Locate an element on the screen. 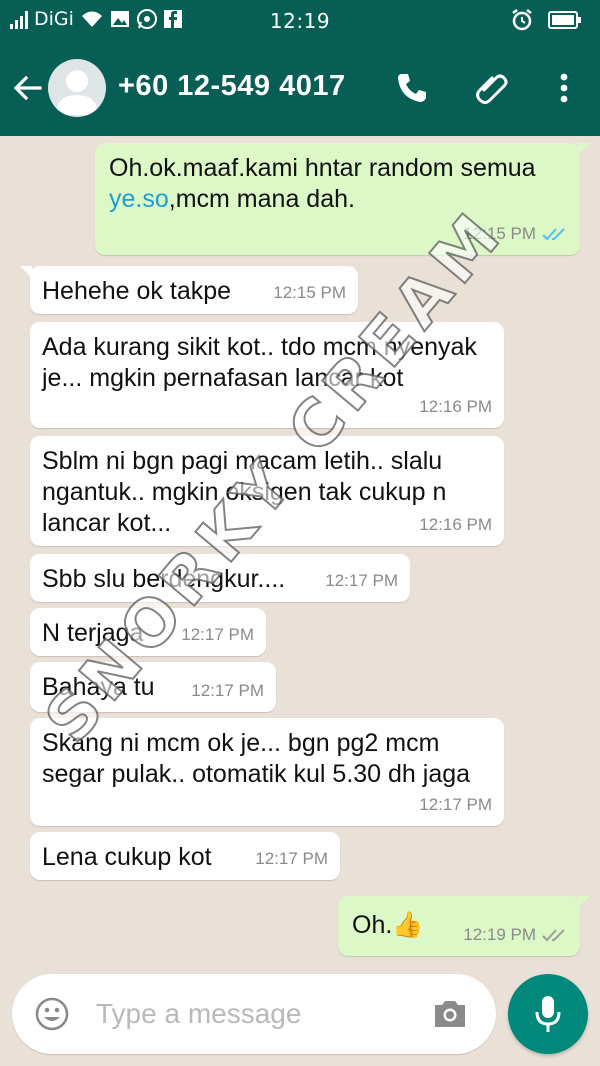  camera-icon is located at coordinates (450, 1014).